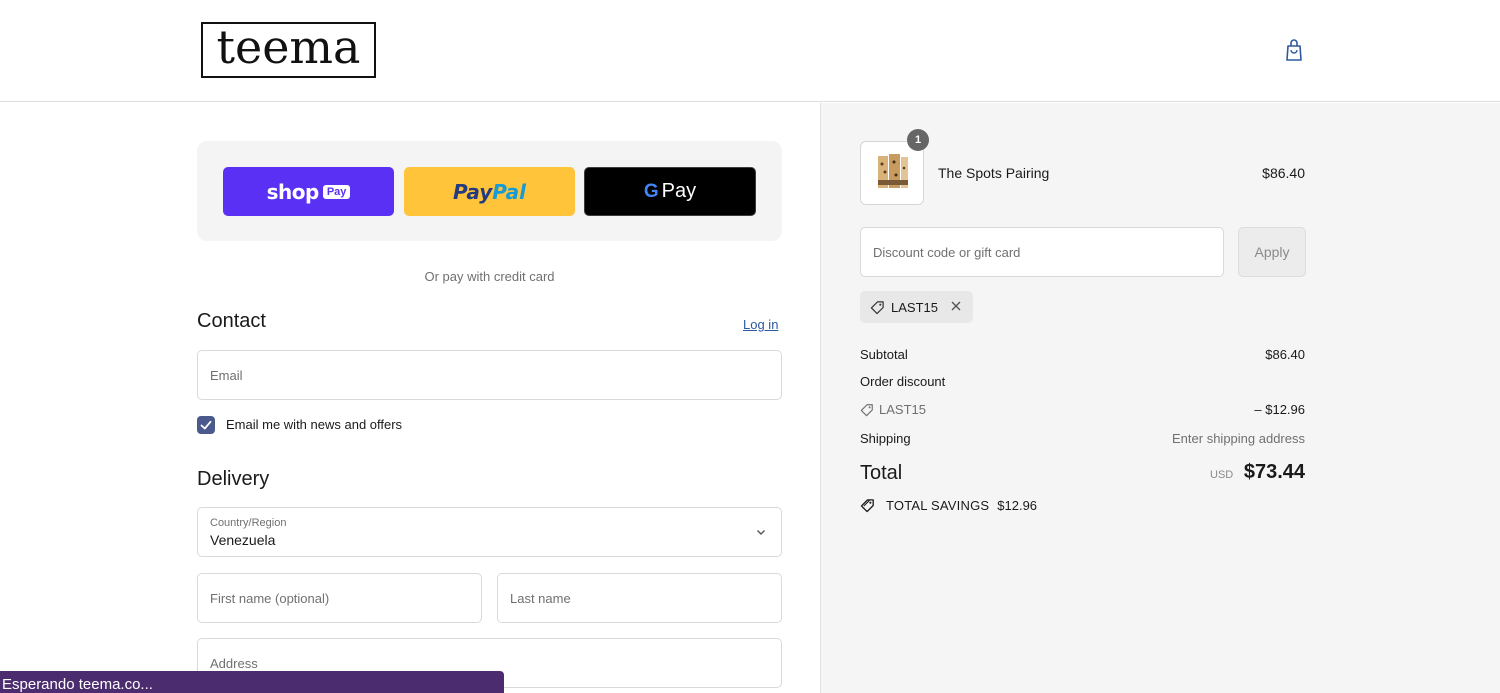 The image size is (1500, 693). I want to click on total-savings-label: TOTAL SAVINGS, so click(938, 505).